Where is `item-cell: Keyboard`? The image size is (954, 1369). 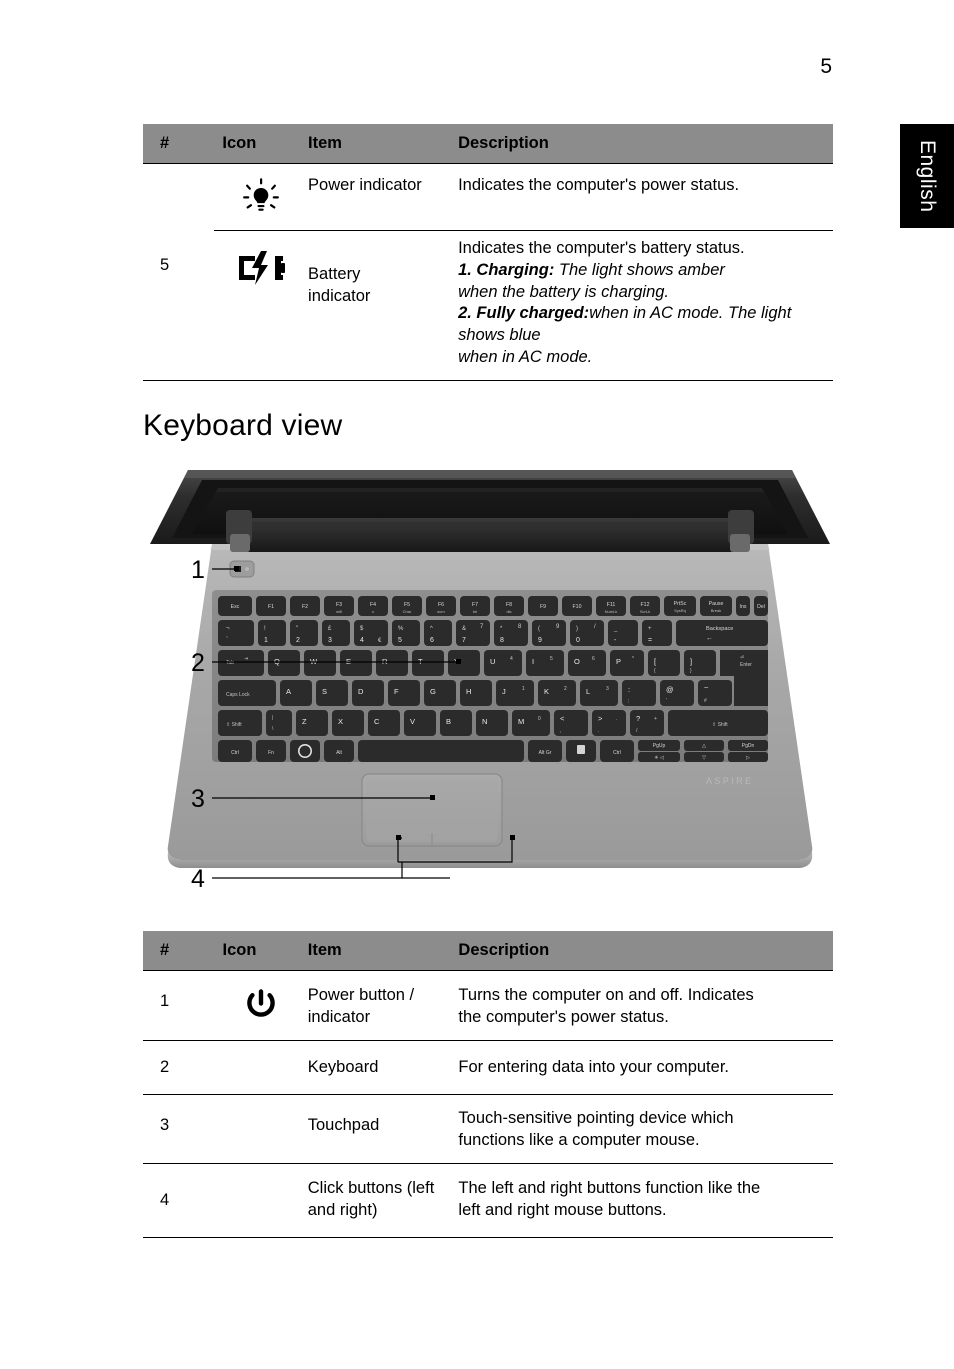 item-cell: Keyboard is located at coordinates (383, 1067).